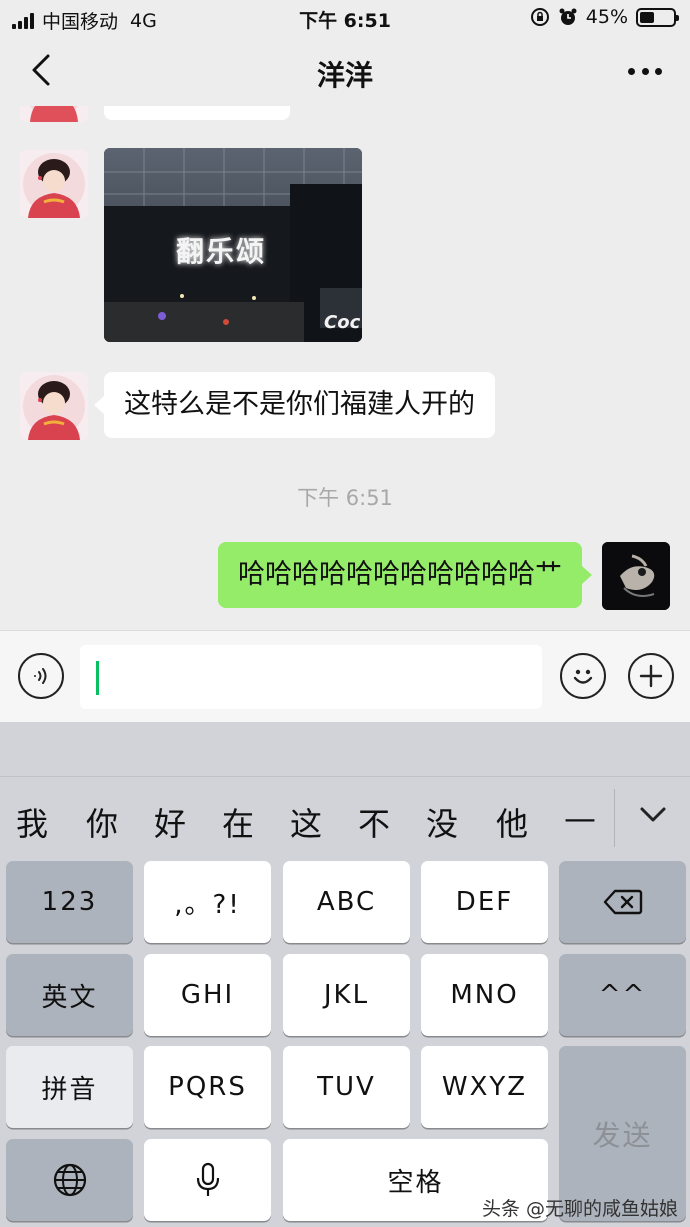 This screenshot has width=690, height=1227. Describe the element at coordinates (221, 251) in the screenshot. I see `image-sign-text: 翻乐颂` at that location.